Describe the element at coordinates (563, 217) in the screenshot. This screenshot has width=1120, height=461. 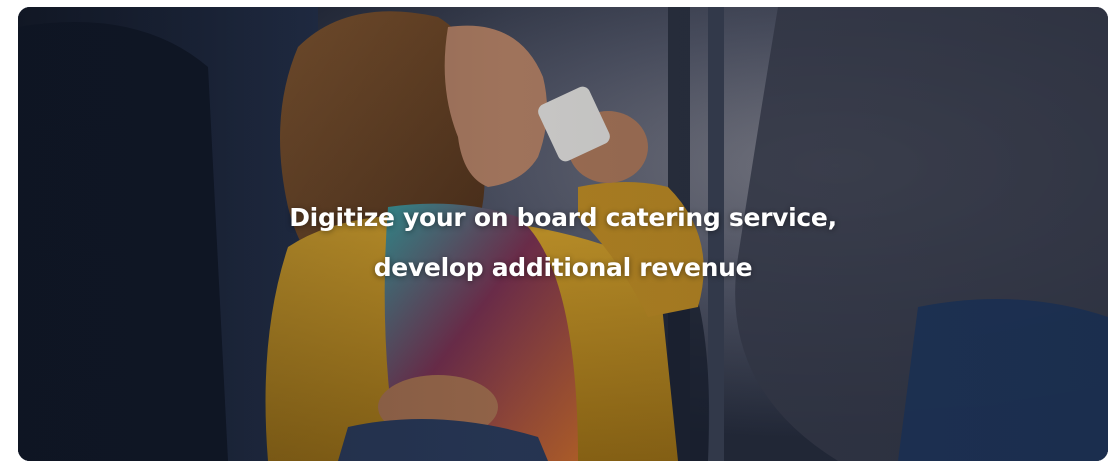
I see `hero-heading-line-1: Digitize your on board catering service,` at that location.